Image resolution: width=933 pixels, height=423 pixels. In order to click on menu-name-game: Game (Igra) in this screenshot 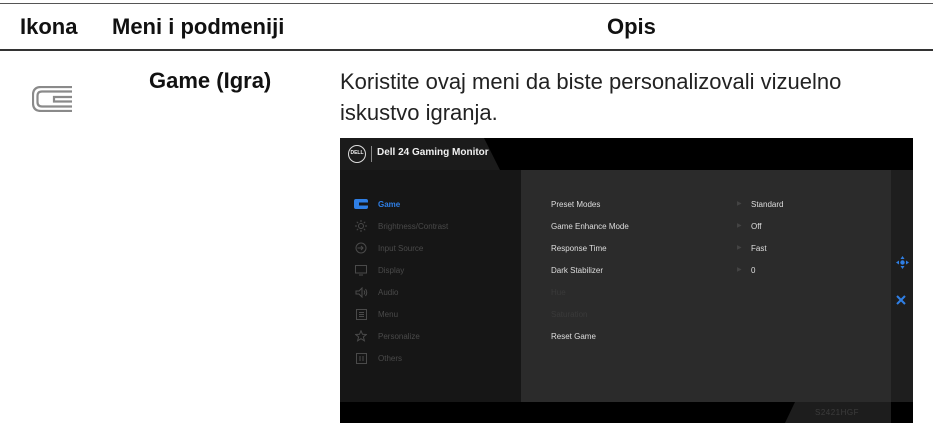, I will do `click(210, 80)`.